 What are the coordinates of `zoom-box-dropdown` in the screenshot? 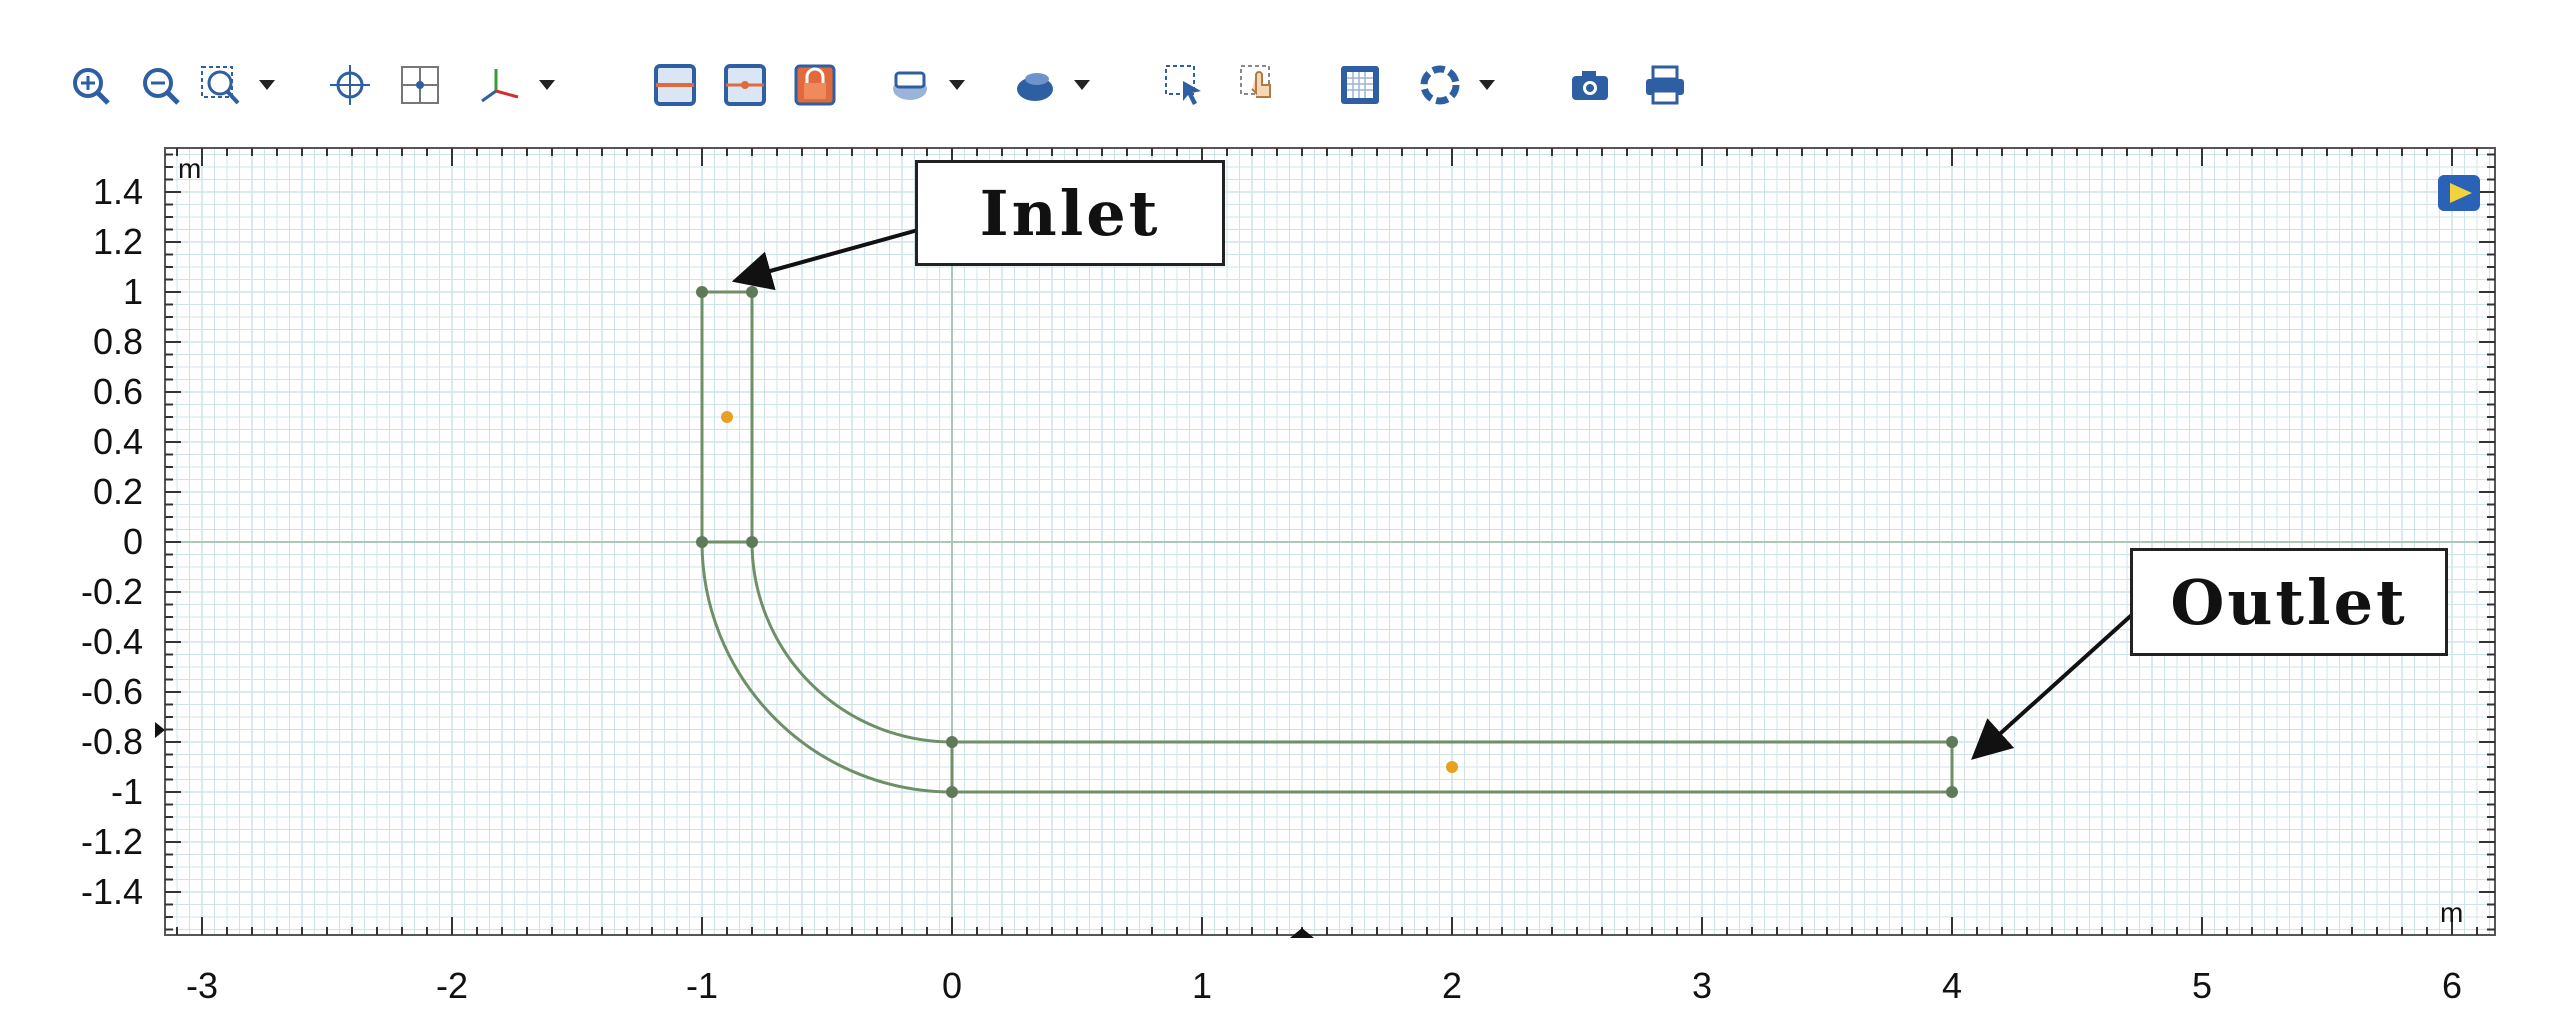 It's located at (267, 85).